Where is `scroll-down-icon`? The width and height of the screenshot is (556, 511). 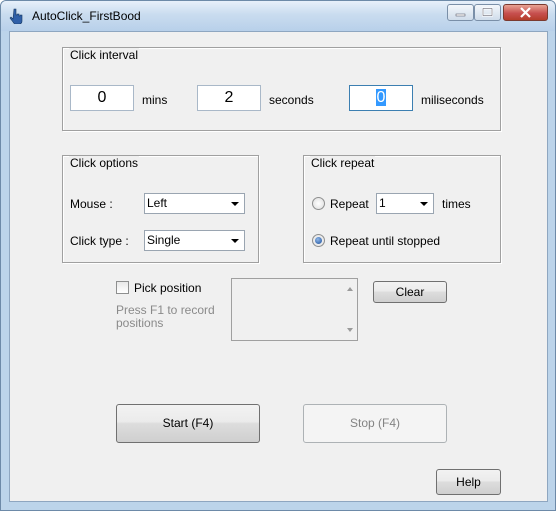 scroll-down-icon is located at coordinates (350, 330).